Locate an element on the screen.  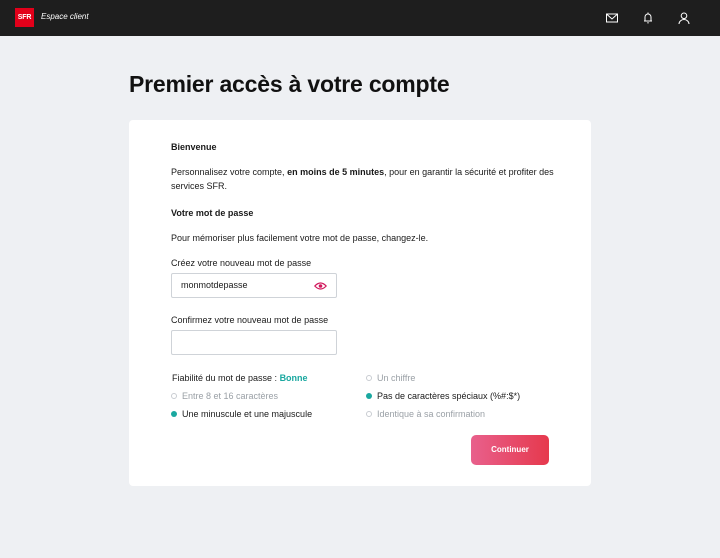
intro-text-start: Personnalisez votre compte, is located at coordinates (229, 172).